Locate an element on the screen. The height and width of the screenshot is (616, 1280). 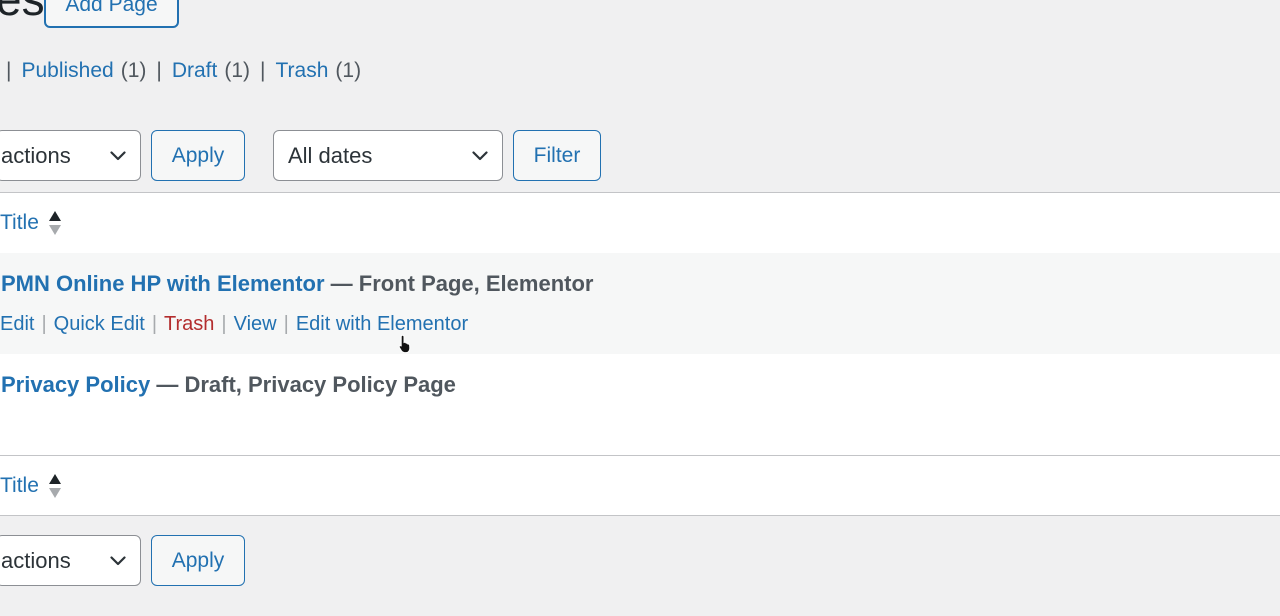
view-draft-count: (1) is located at coordinates (237, 70).